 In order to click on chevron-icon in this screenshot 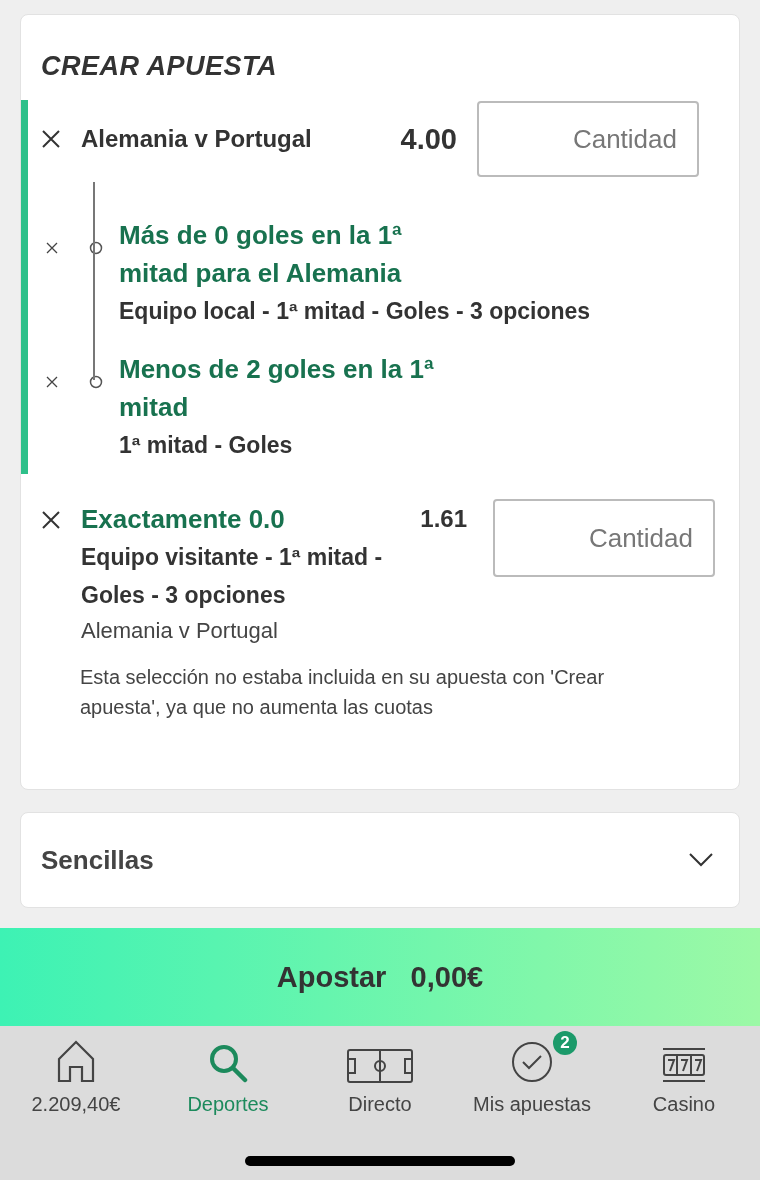, I will do `click(701, 860)`.